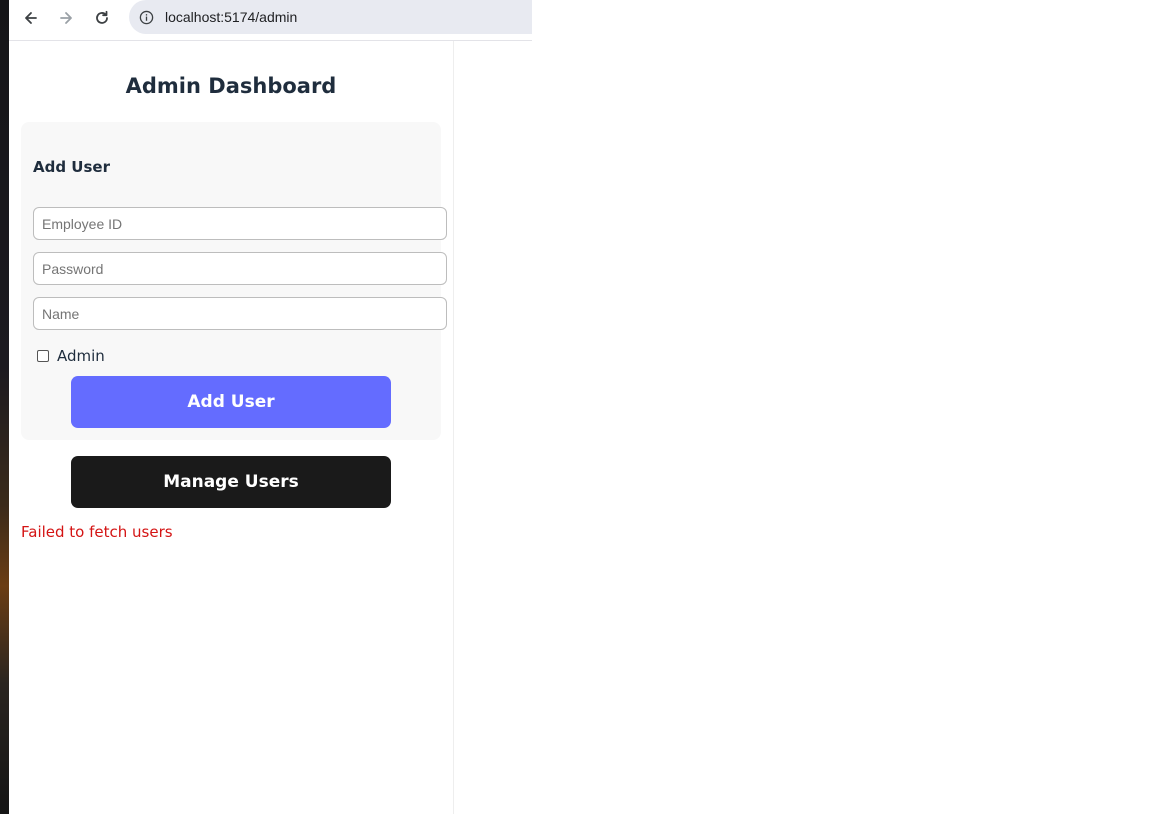 Image resolution: width=1152 pixels, height=814 pixels. What do you see at coordinates (146, 17) in the screenshot?
I see `info-icon` at bounding box center [146, 17].